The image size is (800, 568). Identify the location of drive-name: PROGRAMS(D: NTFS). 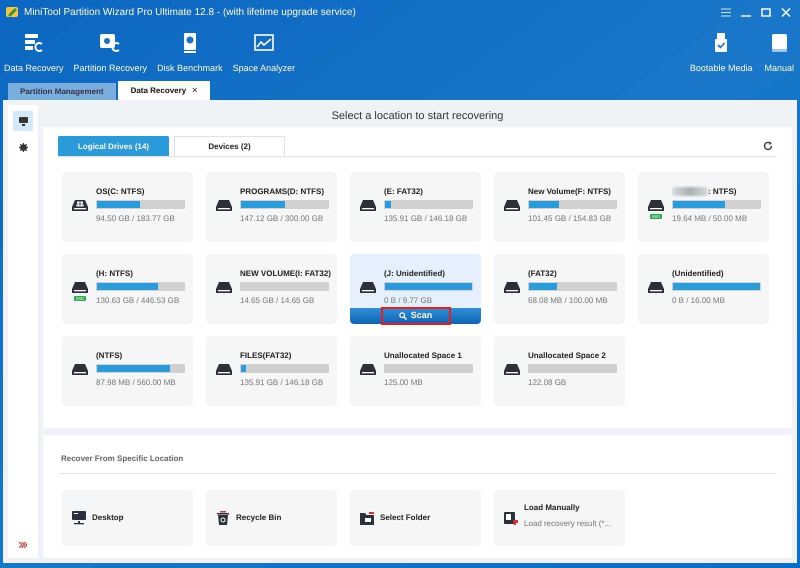
(282, 192).